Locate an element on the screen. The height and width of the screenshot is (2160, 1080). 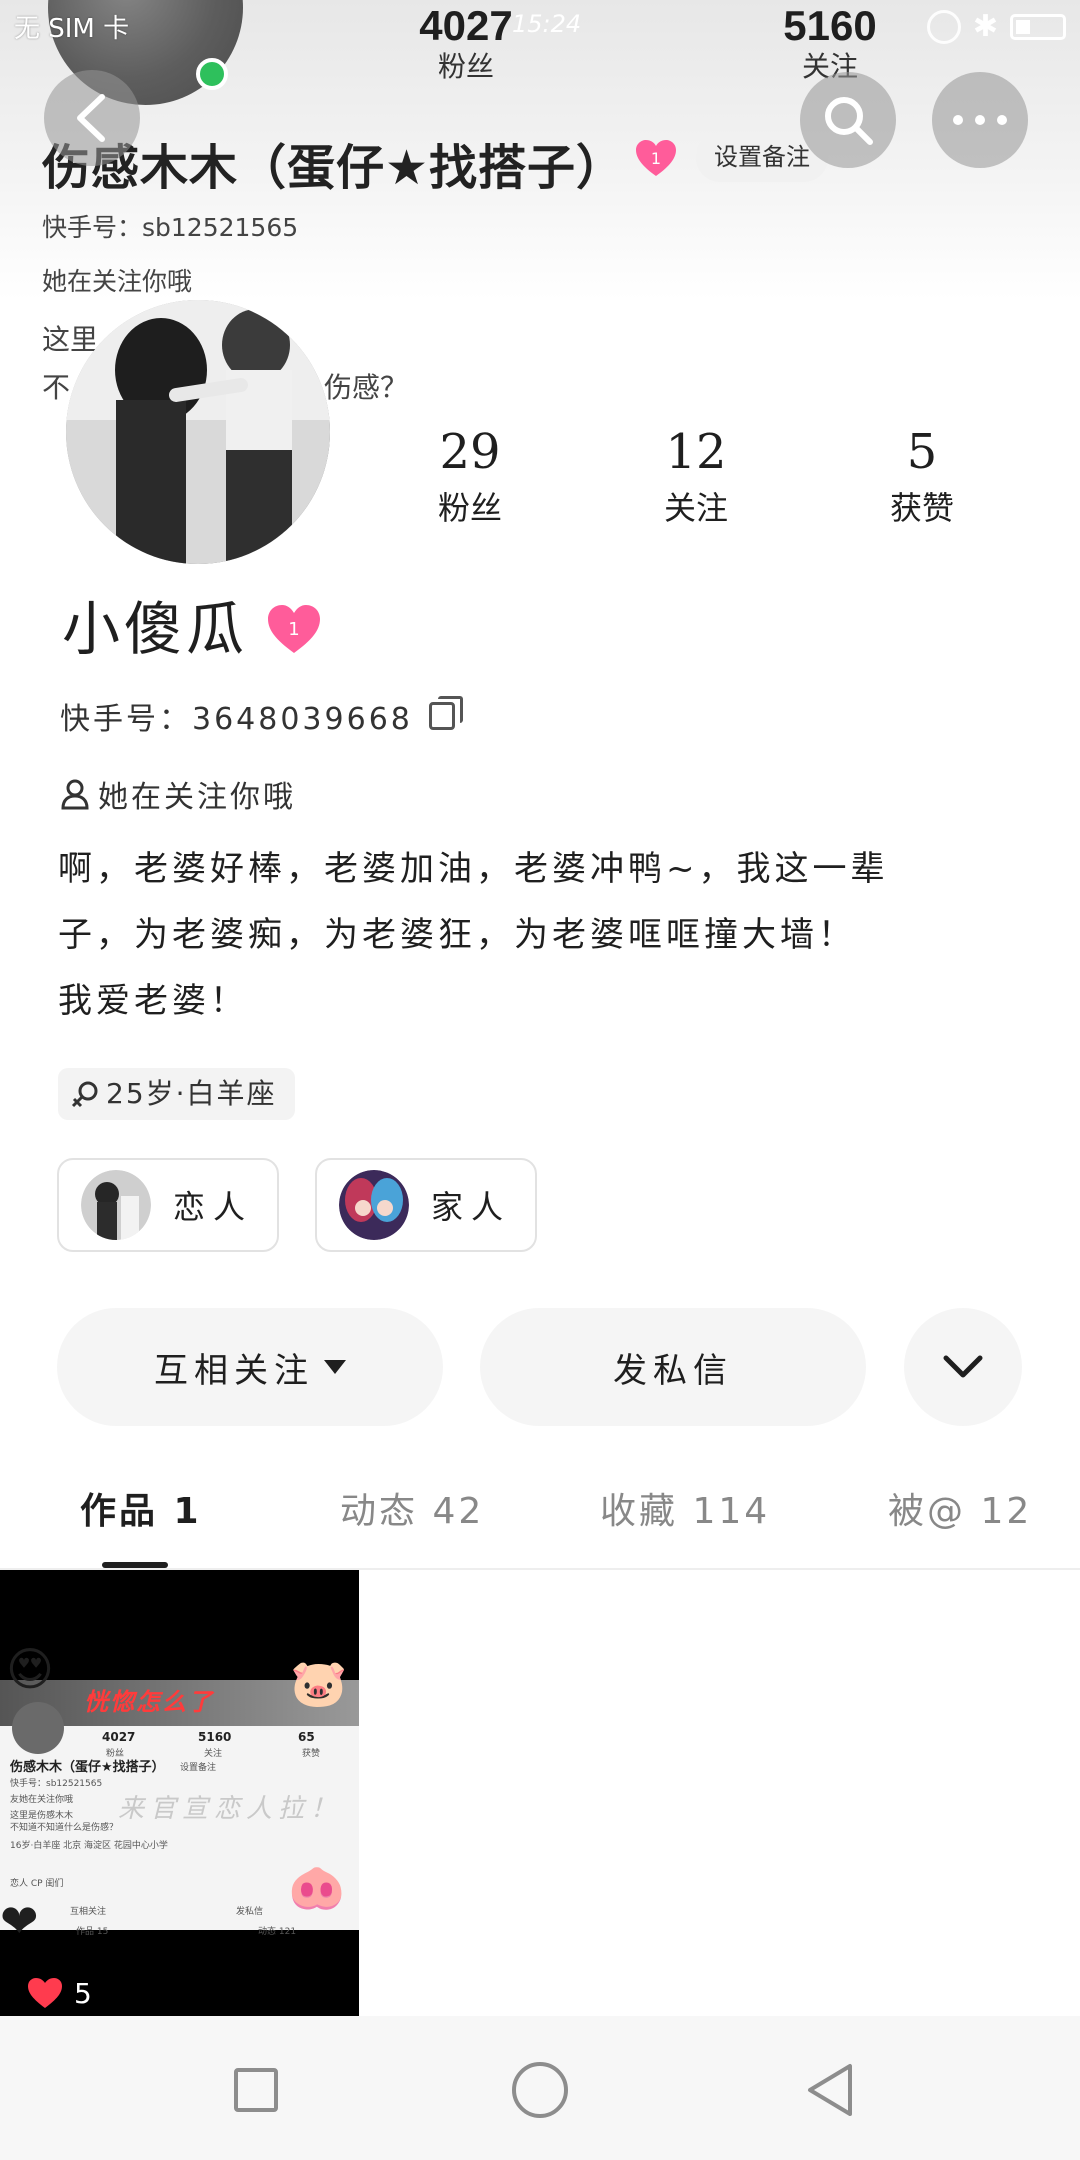
following-count: 12 is located at coordinates (696, 452).